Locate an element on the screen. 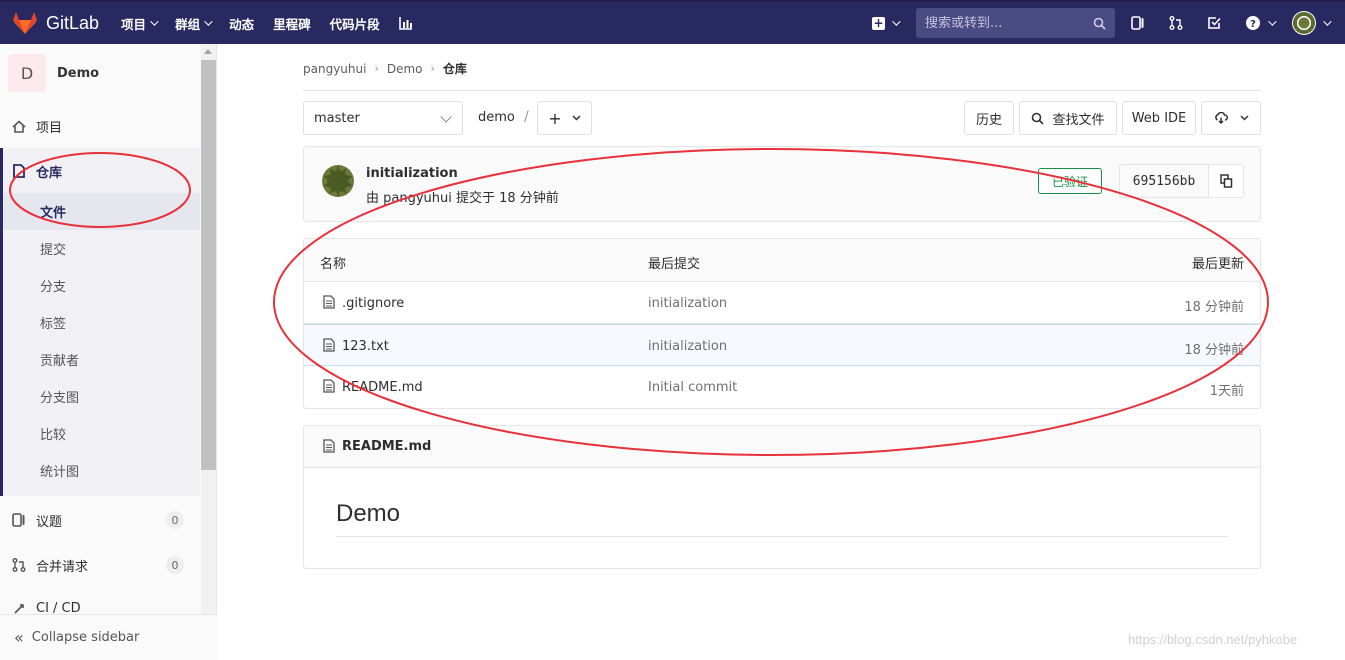 Image resolution: width=1345 pixels, height=660 pixels. updated-time: 1天前 is located at coordinates (1226, 391).